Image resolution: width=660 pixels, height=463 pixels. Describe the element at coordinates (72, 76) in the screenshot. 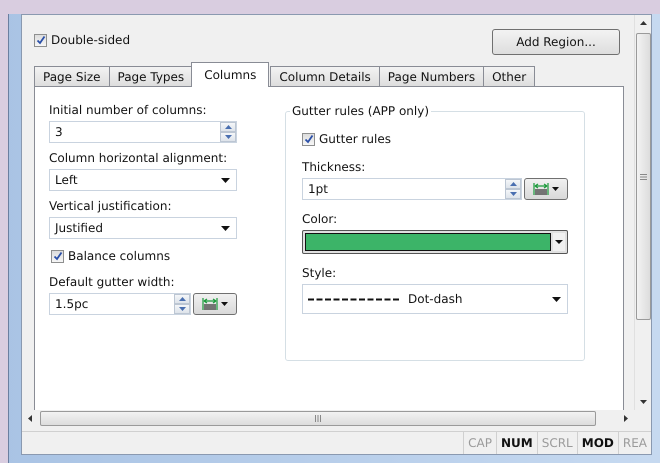

I see `tab: Page Size` at that location.